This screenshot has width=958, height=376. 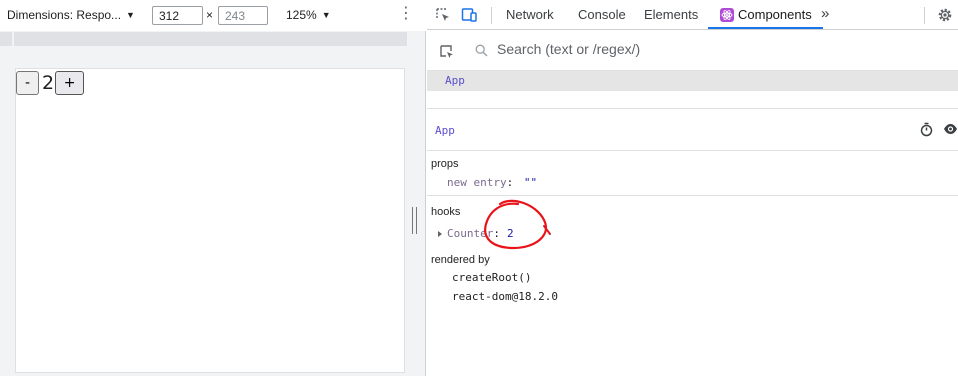 What do you see at coordinates (505, 296) in the screenshot?
I see `renderer-item: react-dom@18.2.0` at bounding box center [505, 296].